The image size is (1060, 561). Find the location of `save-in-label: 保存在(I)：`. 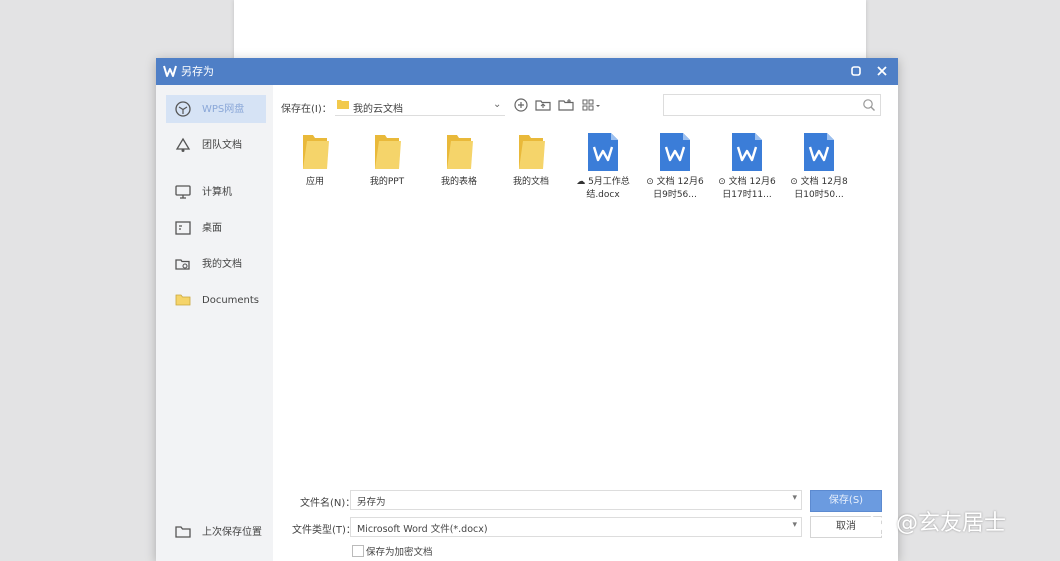

save-in-label: 保存在(I)： is located at coordinates (306, 109).